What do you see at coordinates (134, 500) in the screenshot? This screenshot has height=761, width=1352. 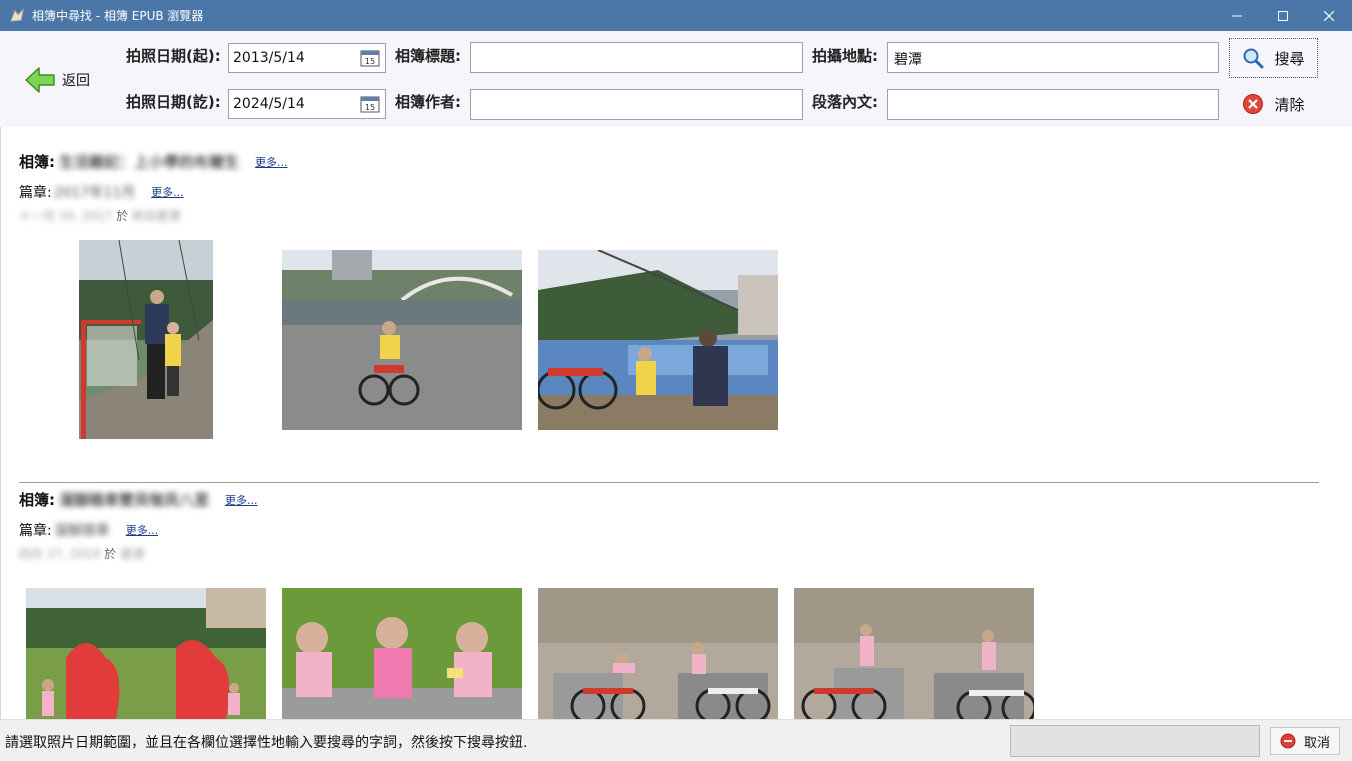 I see `album-name: 溜腳踏車雙貝咖貝八里` at bounding box center [134, 500].